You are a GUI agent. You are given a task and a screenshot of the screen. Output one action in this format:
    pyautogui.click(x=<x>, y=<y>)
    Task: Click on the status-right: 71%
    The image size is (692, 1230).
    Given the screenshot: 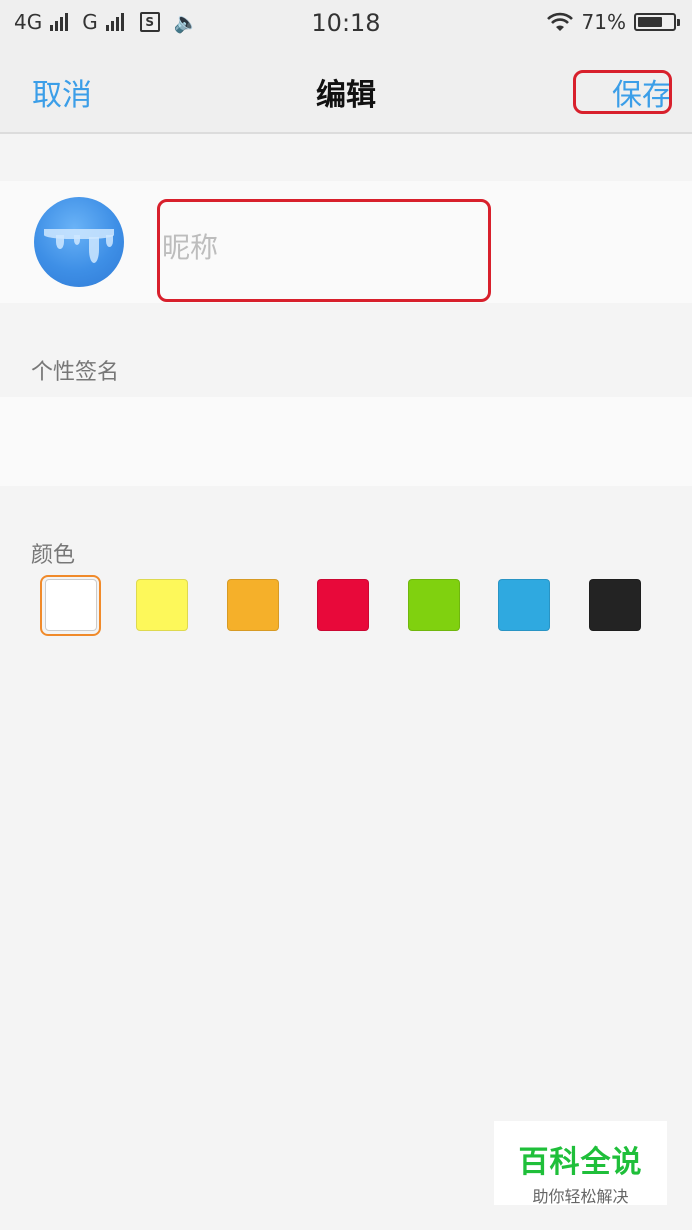 What is the action you would take?
    pyautogui.click(x=613, y=22)
    